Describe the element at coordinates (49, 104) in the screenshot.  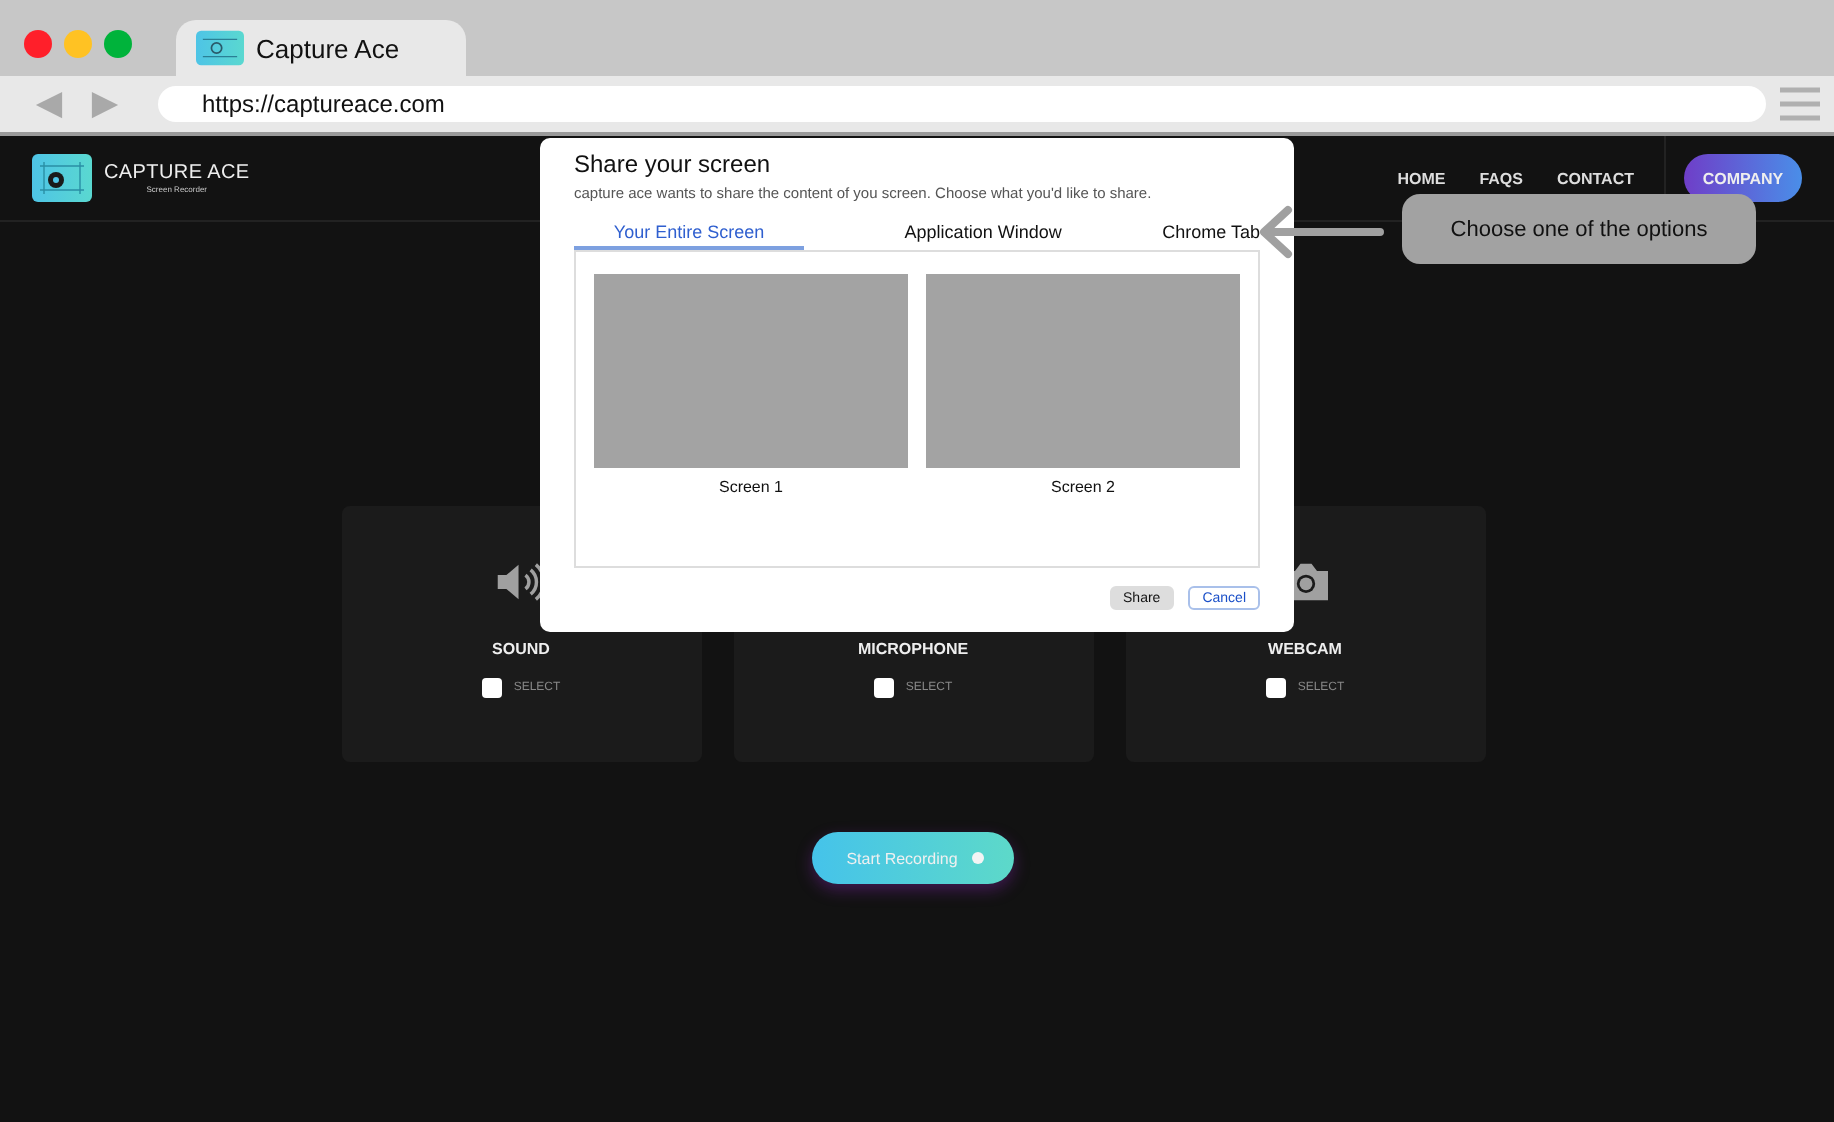
I see `back-icon` at that location.